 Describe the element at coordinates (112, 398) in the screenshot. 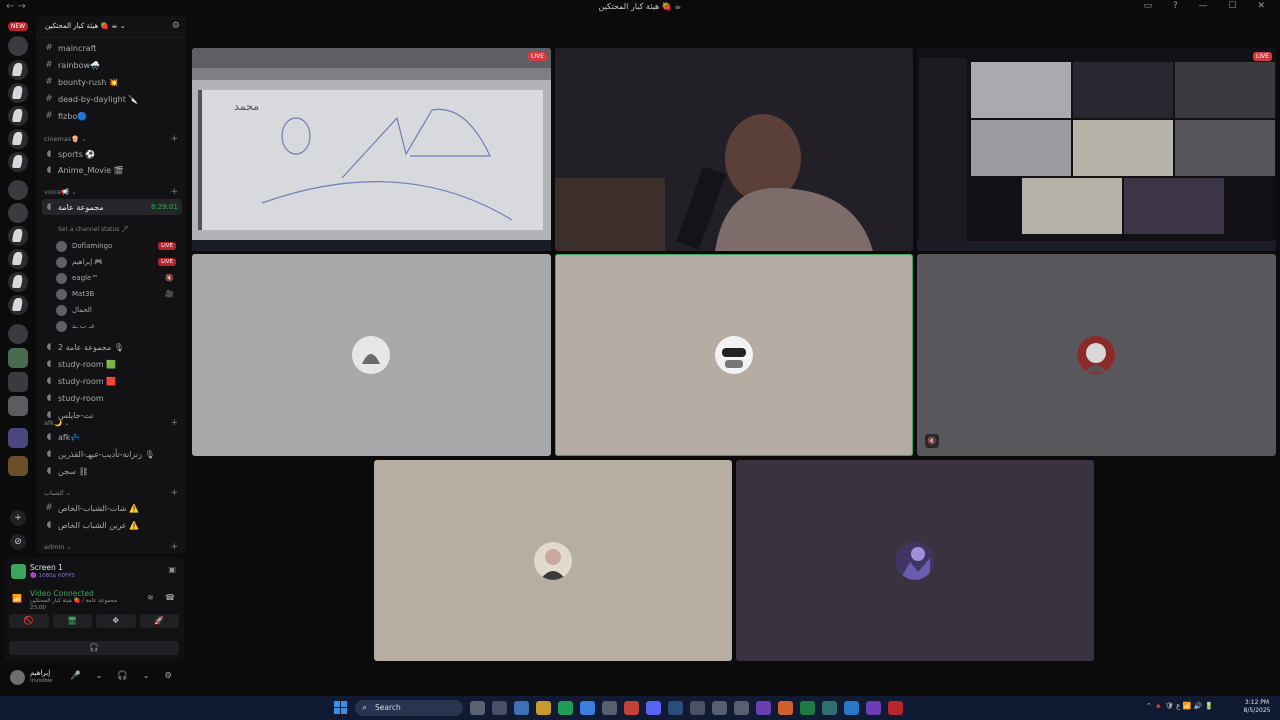

I see `voice-channel: ◖ study-room` at that location.